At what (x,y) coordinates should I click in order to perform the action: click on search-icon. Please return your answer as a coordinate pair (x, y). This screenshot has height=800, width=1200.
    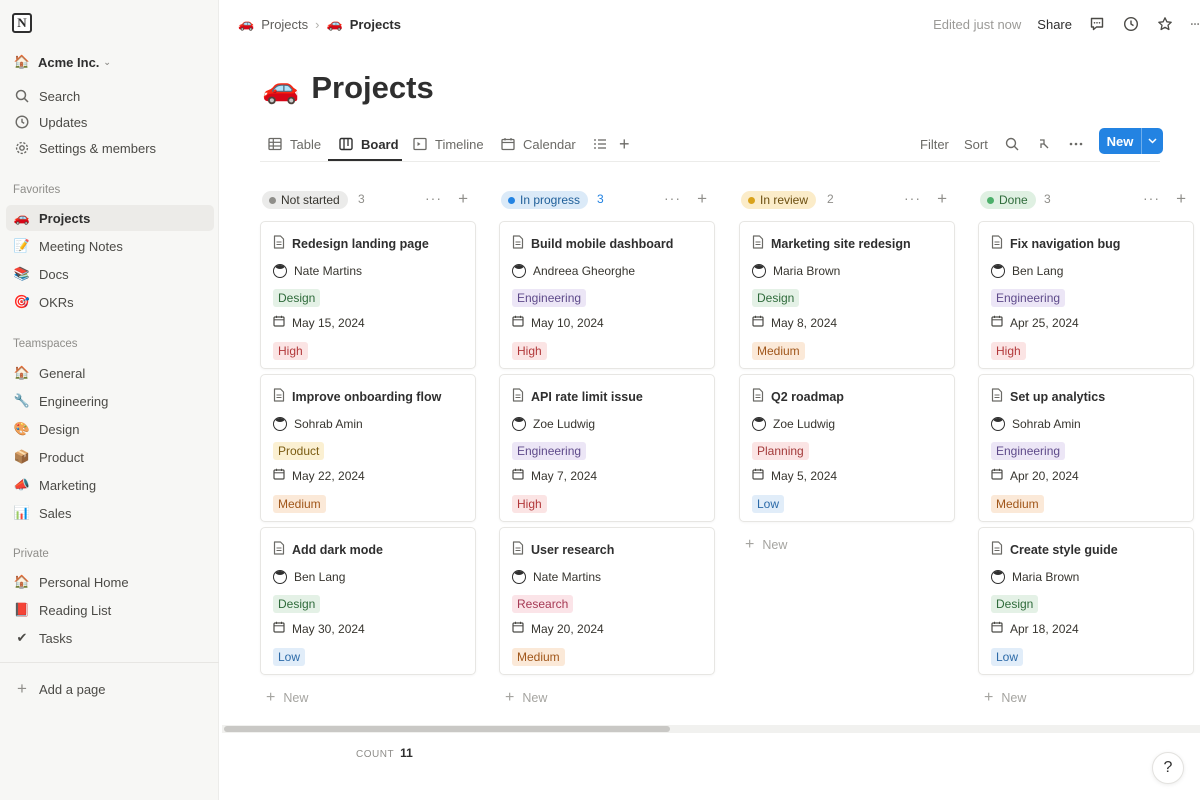
    Looking at the image, I should click on (1012, 144).